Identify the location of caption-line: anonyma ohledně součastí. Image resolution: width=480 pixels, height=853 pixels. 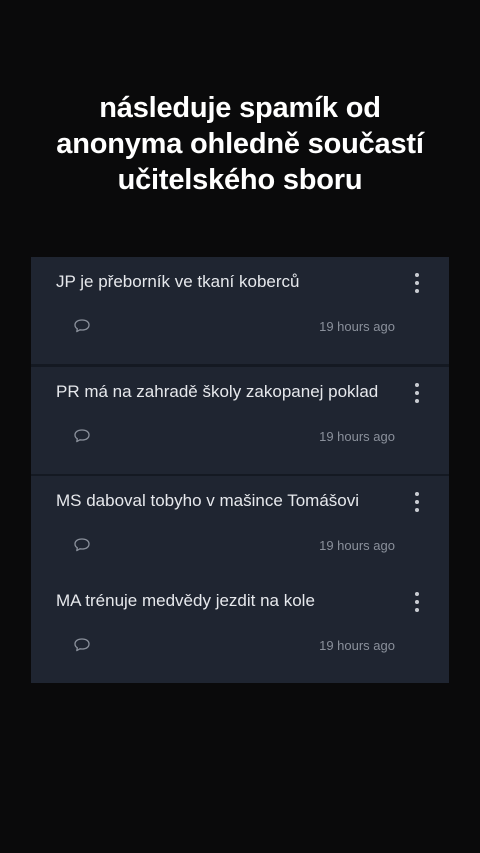
(240, 144).